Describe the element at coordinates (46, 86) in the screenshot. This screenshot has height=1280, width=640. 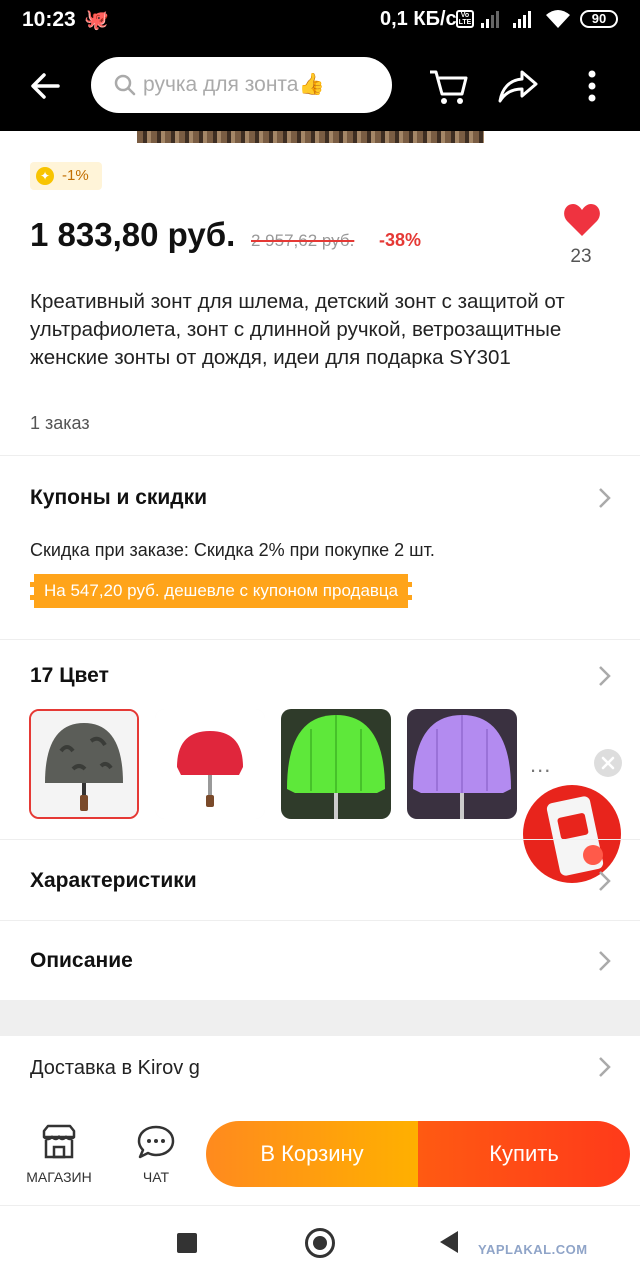
I see `back-arrow-icon` at that location.